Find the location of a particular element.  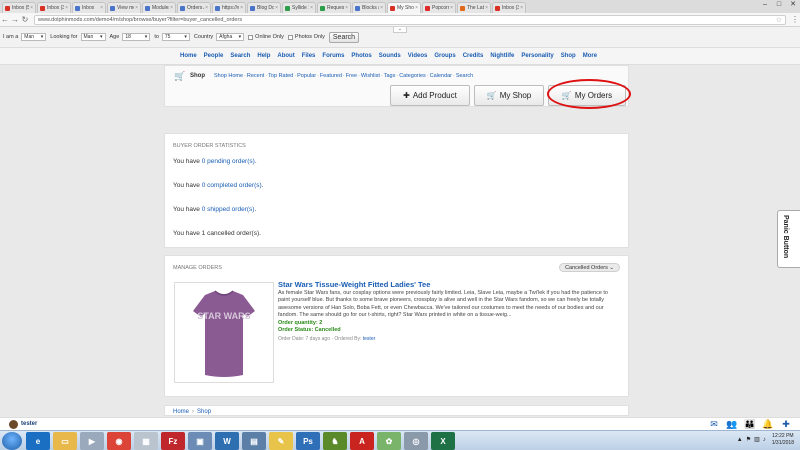

shop-link-tags: Tags is located at coordinates (390, 76).